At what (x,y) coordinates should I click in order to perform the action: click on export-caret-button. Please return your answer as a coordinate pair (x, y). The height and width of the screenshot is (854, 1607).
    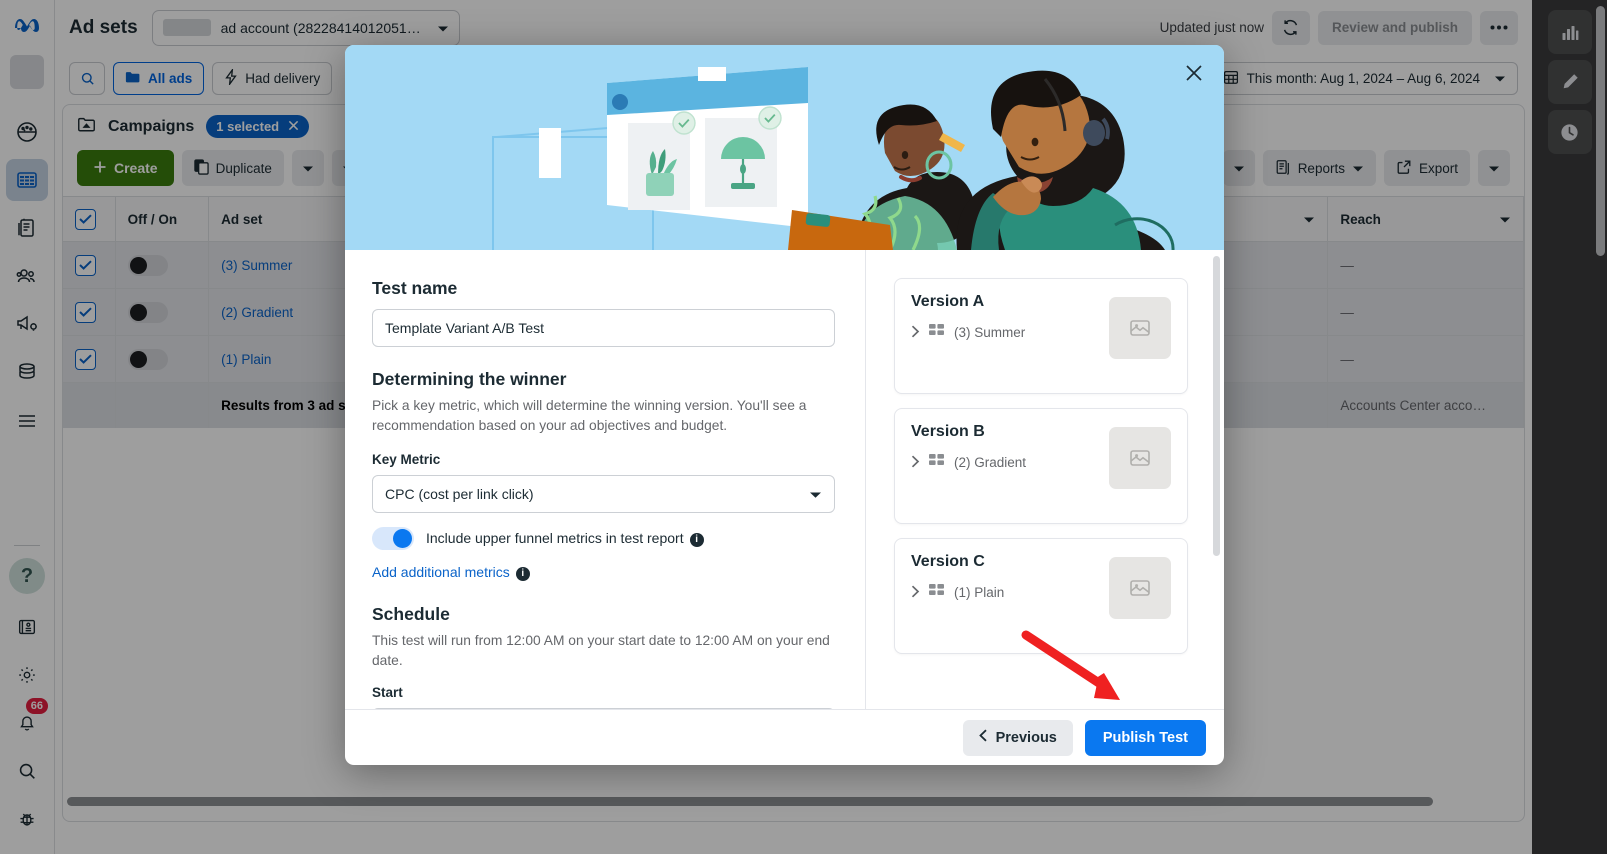
    Looking at the image, I should click on (1494, 168).